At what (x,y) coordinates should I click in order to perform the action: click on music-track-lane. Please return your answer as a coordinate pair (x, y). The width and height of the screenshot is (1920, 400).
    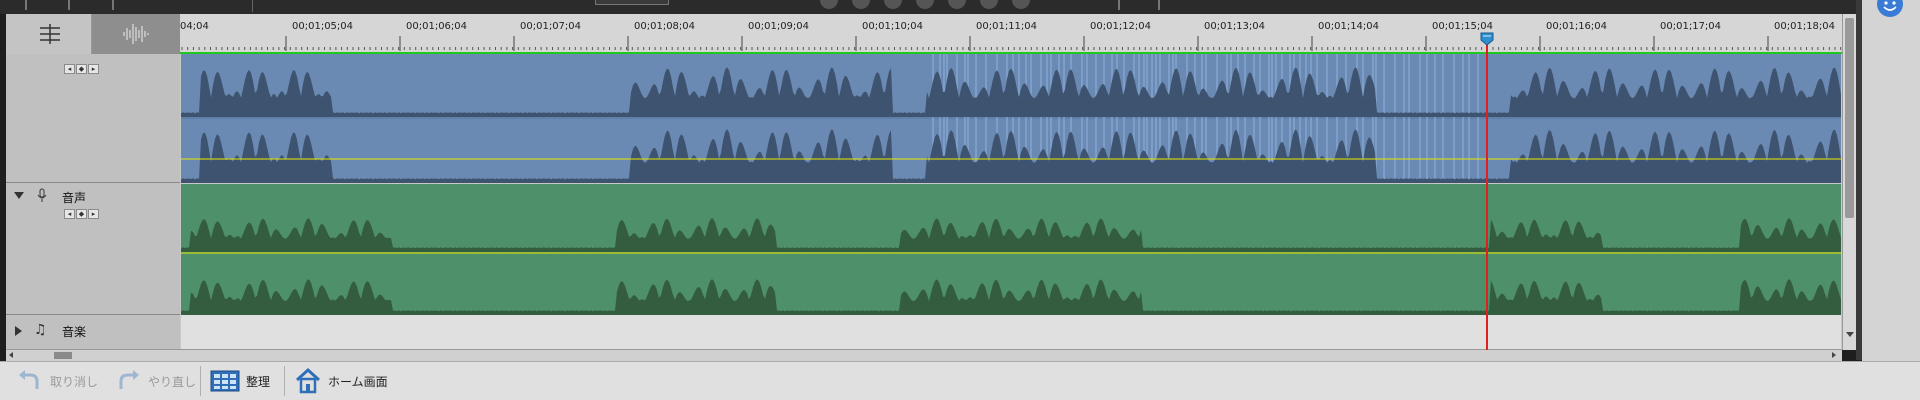
    Looking at the image, I should click on (1011, 332).